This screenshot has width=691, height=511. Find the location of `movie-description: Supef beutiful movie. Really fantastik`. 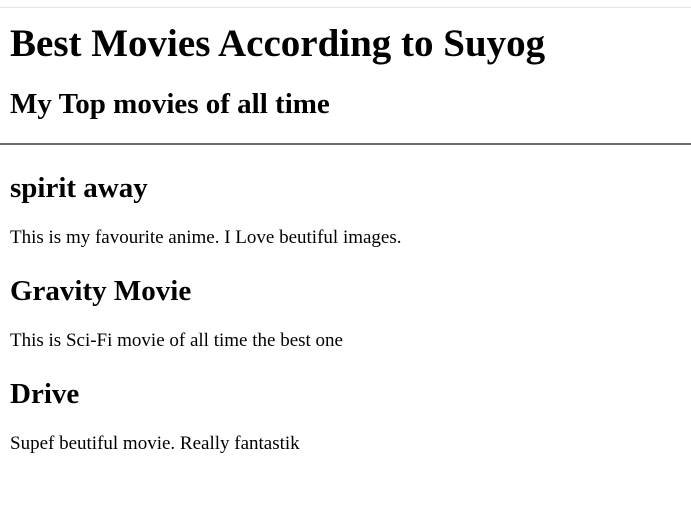

movie-description: Supef beutiful movie. Really fantastik is located at coordinates (155, 443).